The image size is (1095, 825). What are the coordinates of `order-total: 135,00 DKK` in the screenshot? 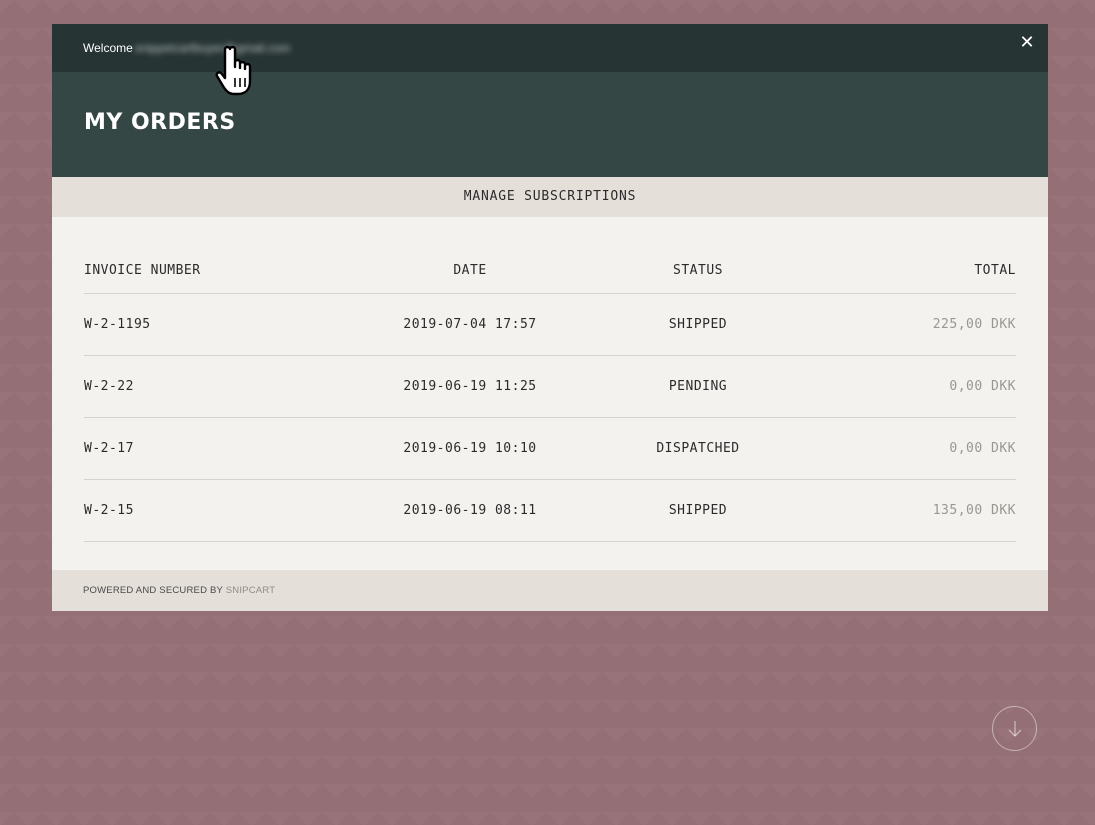 It's located at (974, 510).